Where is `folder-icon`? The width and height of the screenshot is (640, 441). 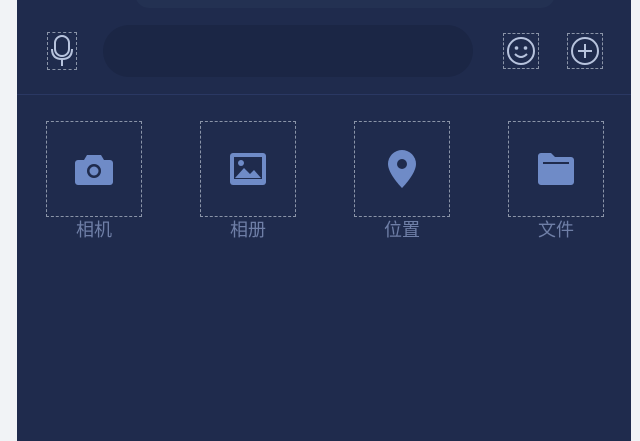
folder-icon is located at coordinates (556, 169).